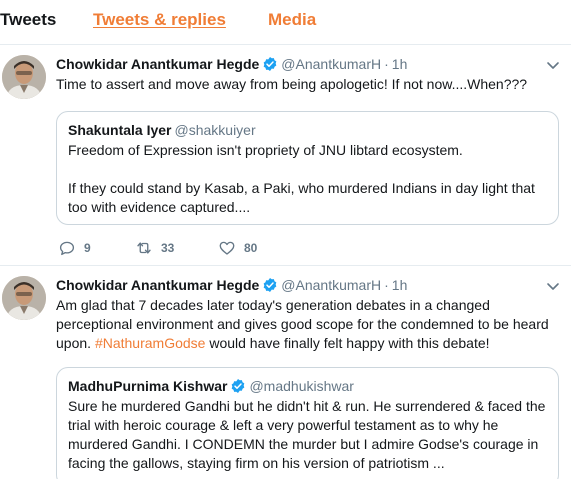  Describe the element at coordinates (168, 248) in the screenshot. I see `retweet-count: 33` at that location.